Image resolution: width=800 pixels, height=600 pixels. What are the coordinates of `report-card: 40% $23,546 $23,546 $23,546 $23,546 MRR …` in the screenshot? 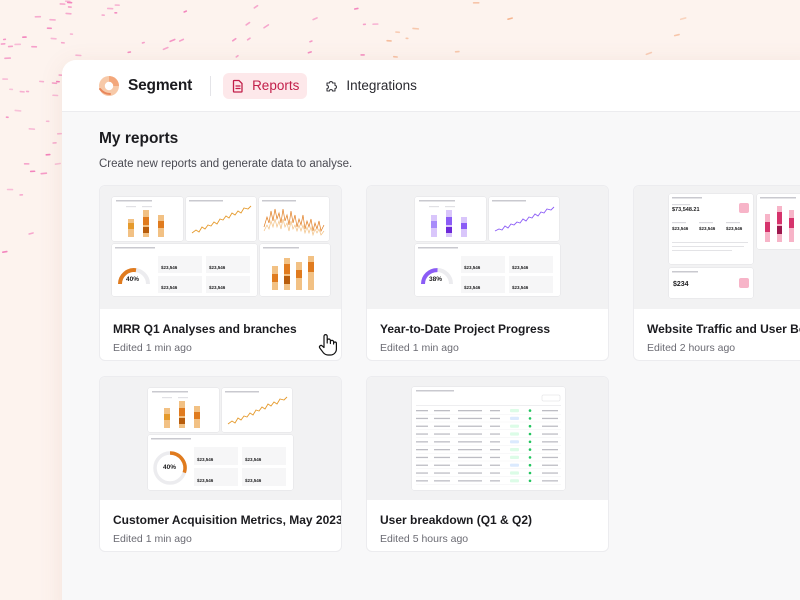 It's located at (220, 273).